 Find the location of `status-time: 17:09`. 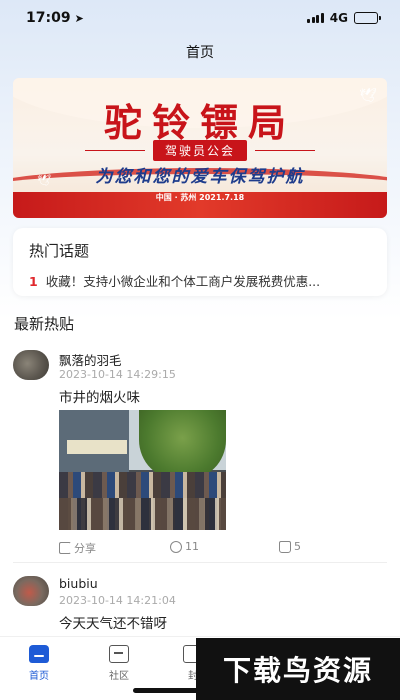

status-time: 17:09 is located at coordinates (48, 18).